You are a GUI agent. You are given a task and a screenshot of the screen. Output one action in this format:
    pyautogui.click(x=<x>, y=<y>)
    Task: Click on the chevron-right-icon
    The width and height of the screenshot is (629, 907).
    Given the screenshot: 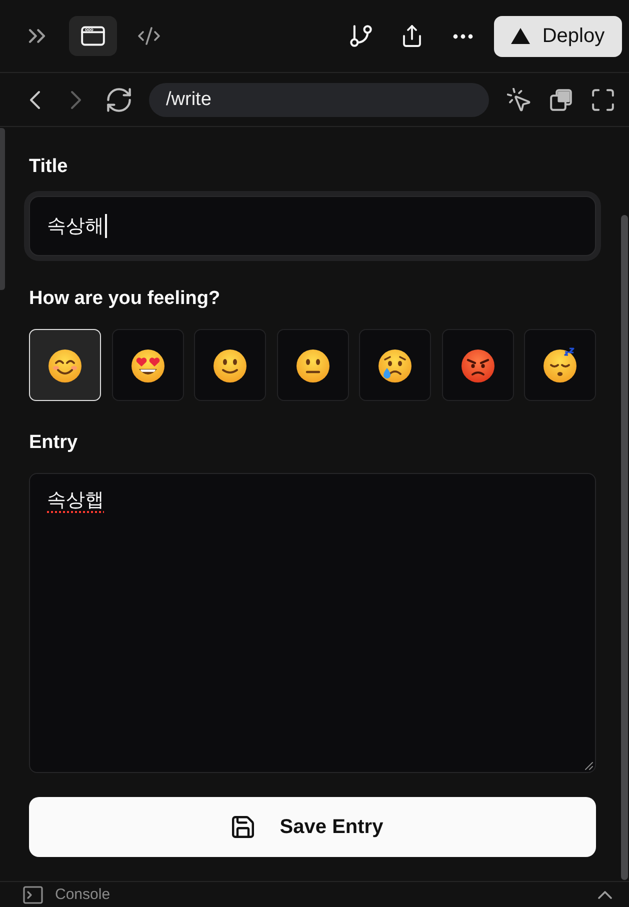 What is the action you would take?
    pyautogui.click(x=76, y=100)
    